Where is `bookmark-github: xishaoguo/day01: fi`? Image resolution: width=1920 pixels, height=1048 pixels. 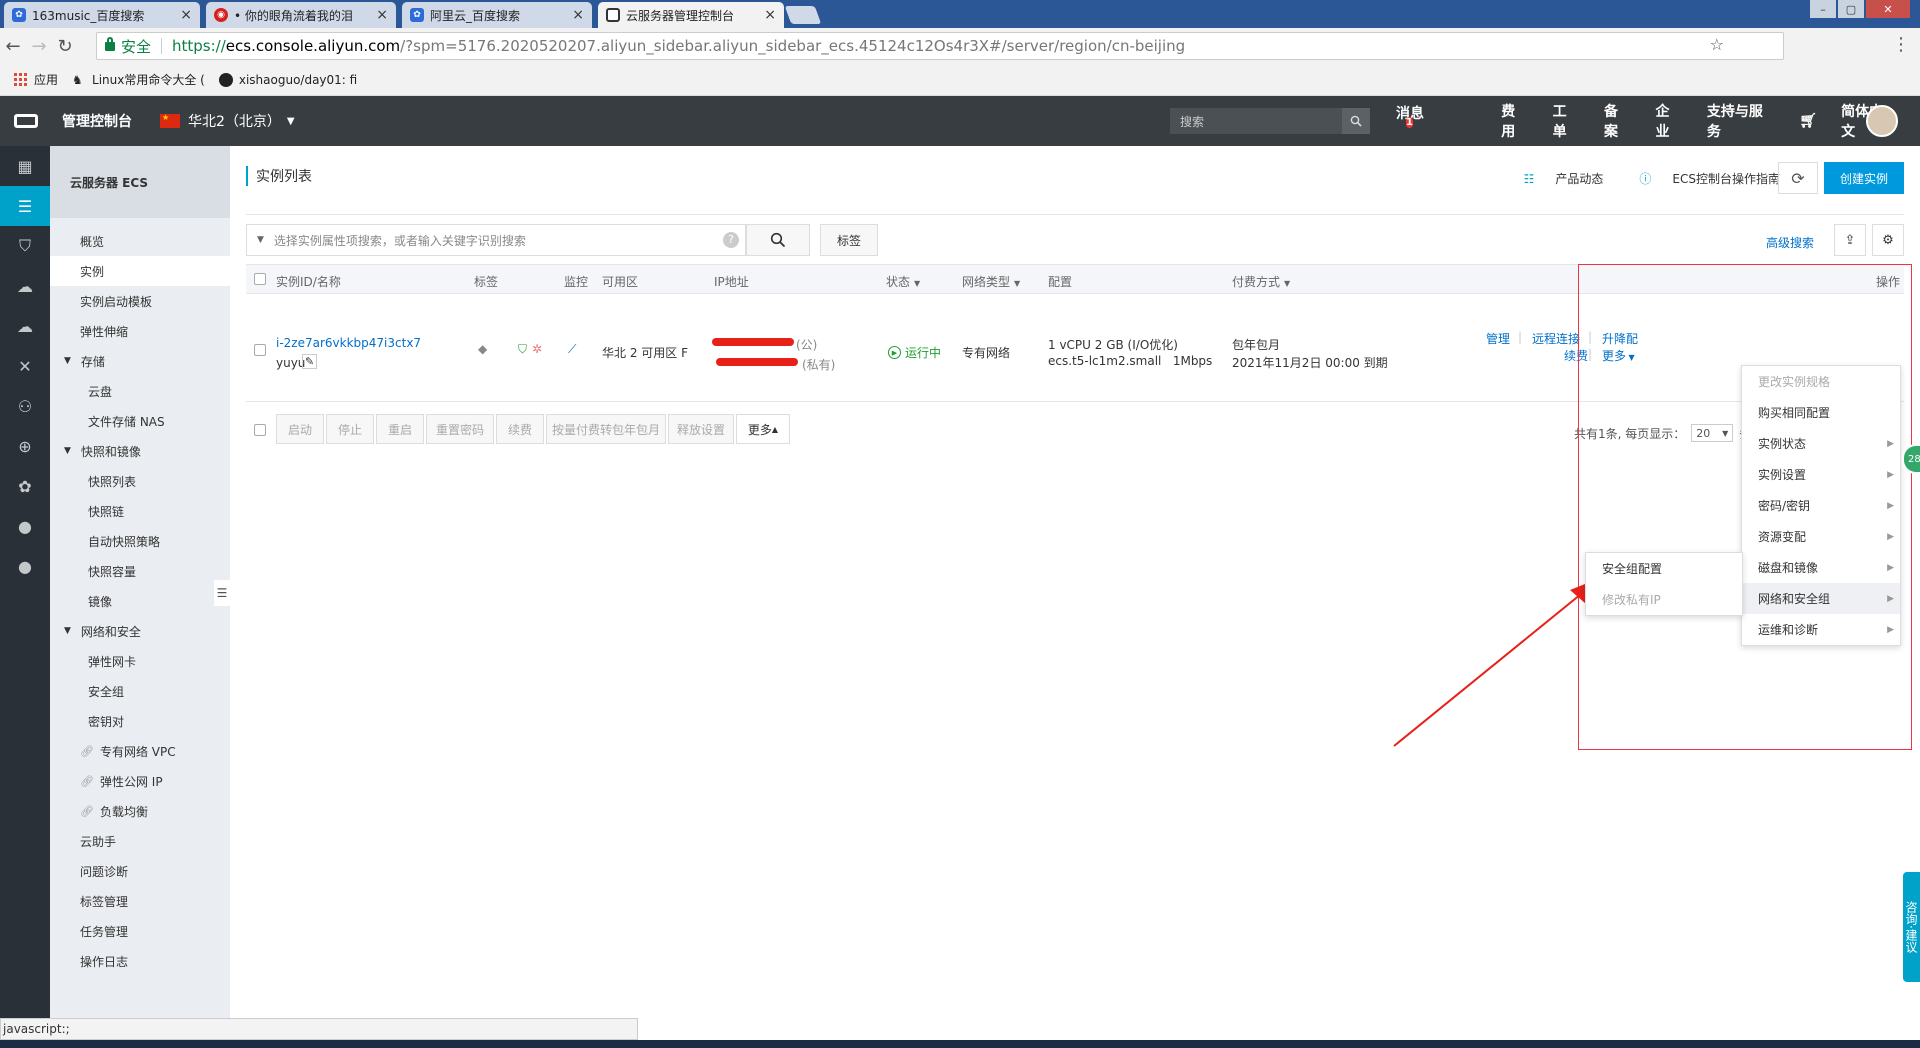
bookmark-github: xishaoguo/day01: fi is located at coordinates (287, 79).